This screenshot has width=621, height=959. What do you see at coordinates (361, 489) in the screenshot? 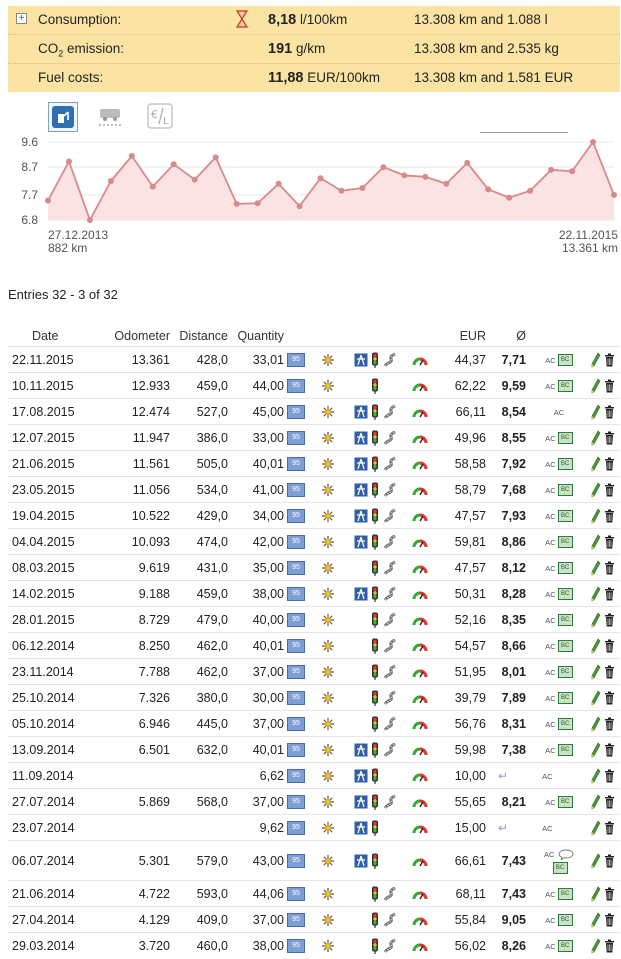
I see `highway-icon` at bounding box center [361, 489].